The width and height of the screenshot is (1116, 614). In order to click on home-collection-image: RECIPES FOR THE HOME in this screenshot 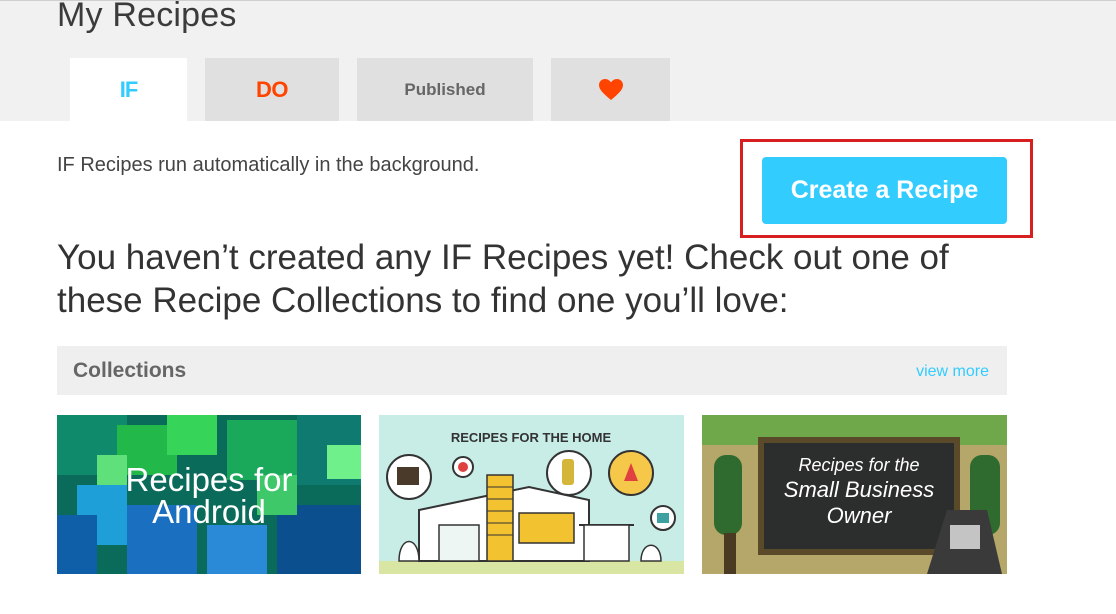, I will do `click(531, 494)`.